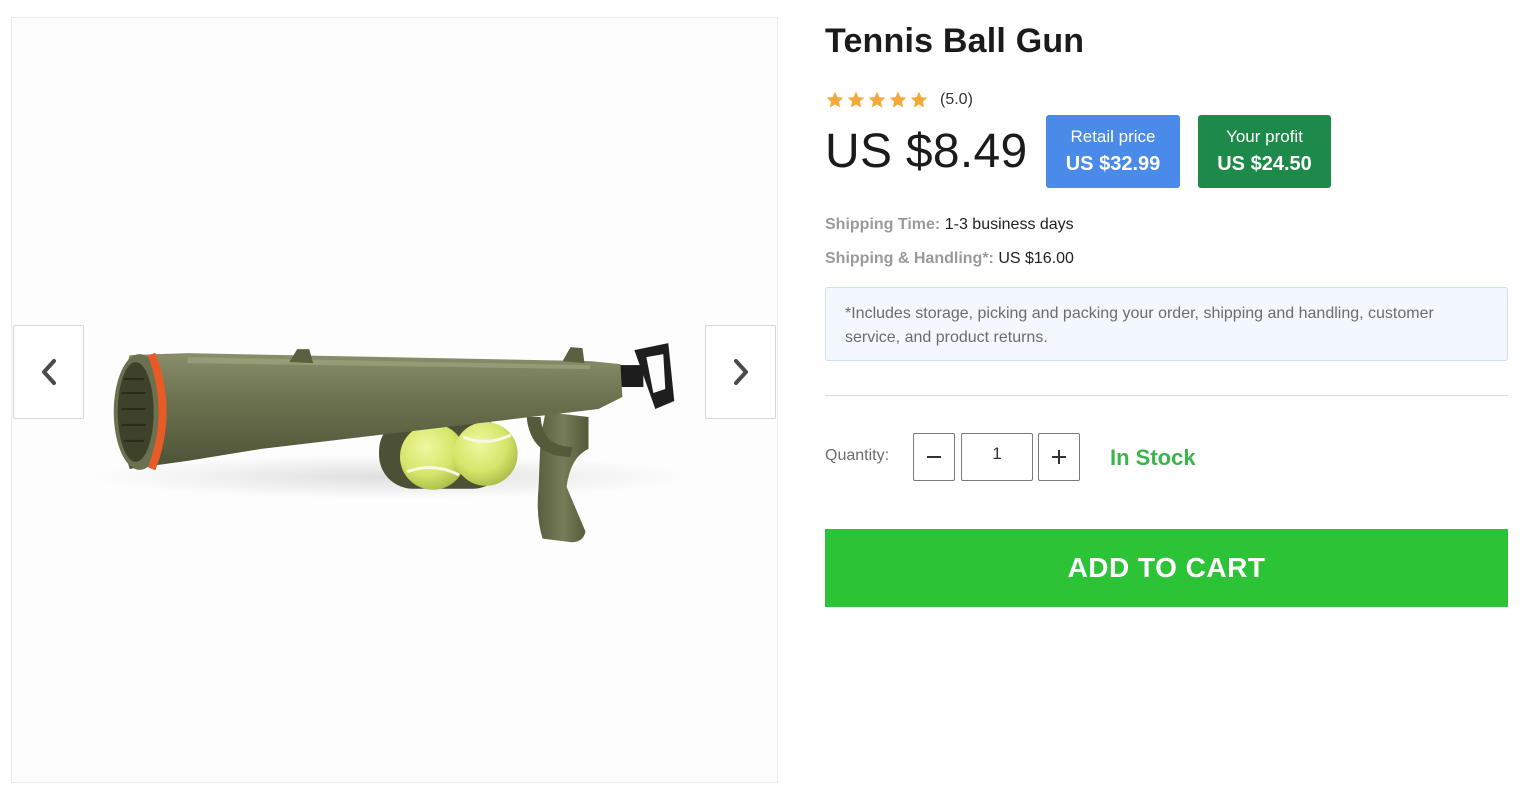 The image size is (1536, 804). I want to click on product-title: Tennis Ball Gun, so click(955, 41).